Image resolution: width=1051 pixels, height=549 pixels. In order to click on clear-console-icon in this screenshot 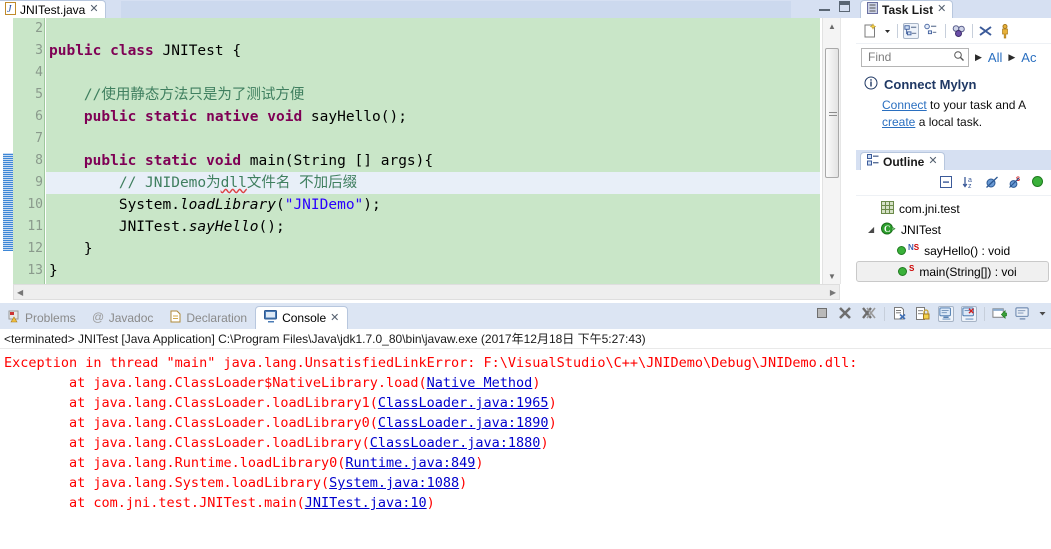, I will do `click(900, 314)`.